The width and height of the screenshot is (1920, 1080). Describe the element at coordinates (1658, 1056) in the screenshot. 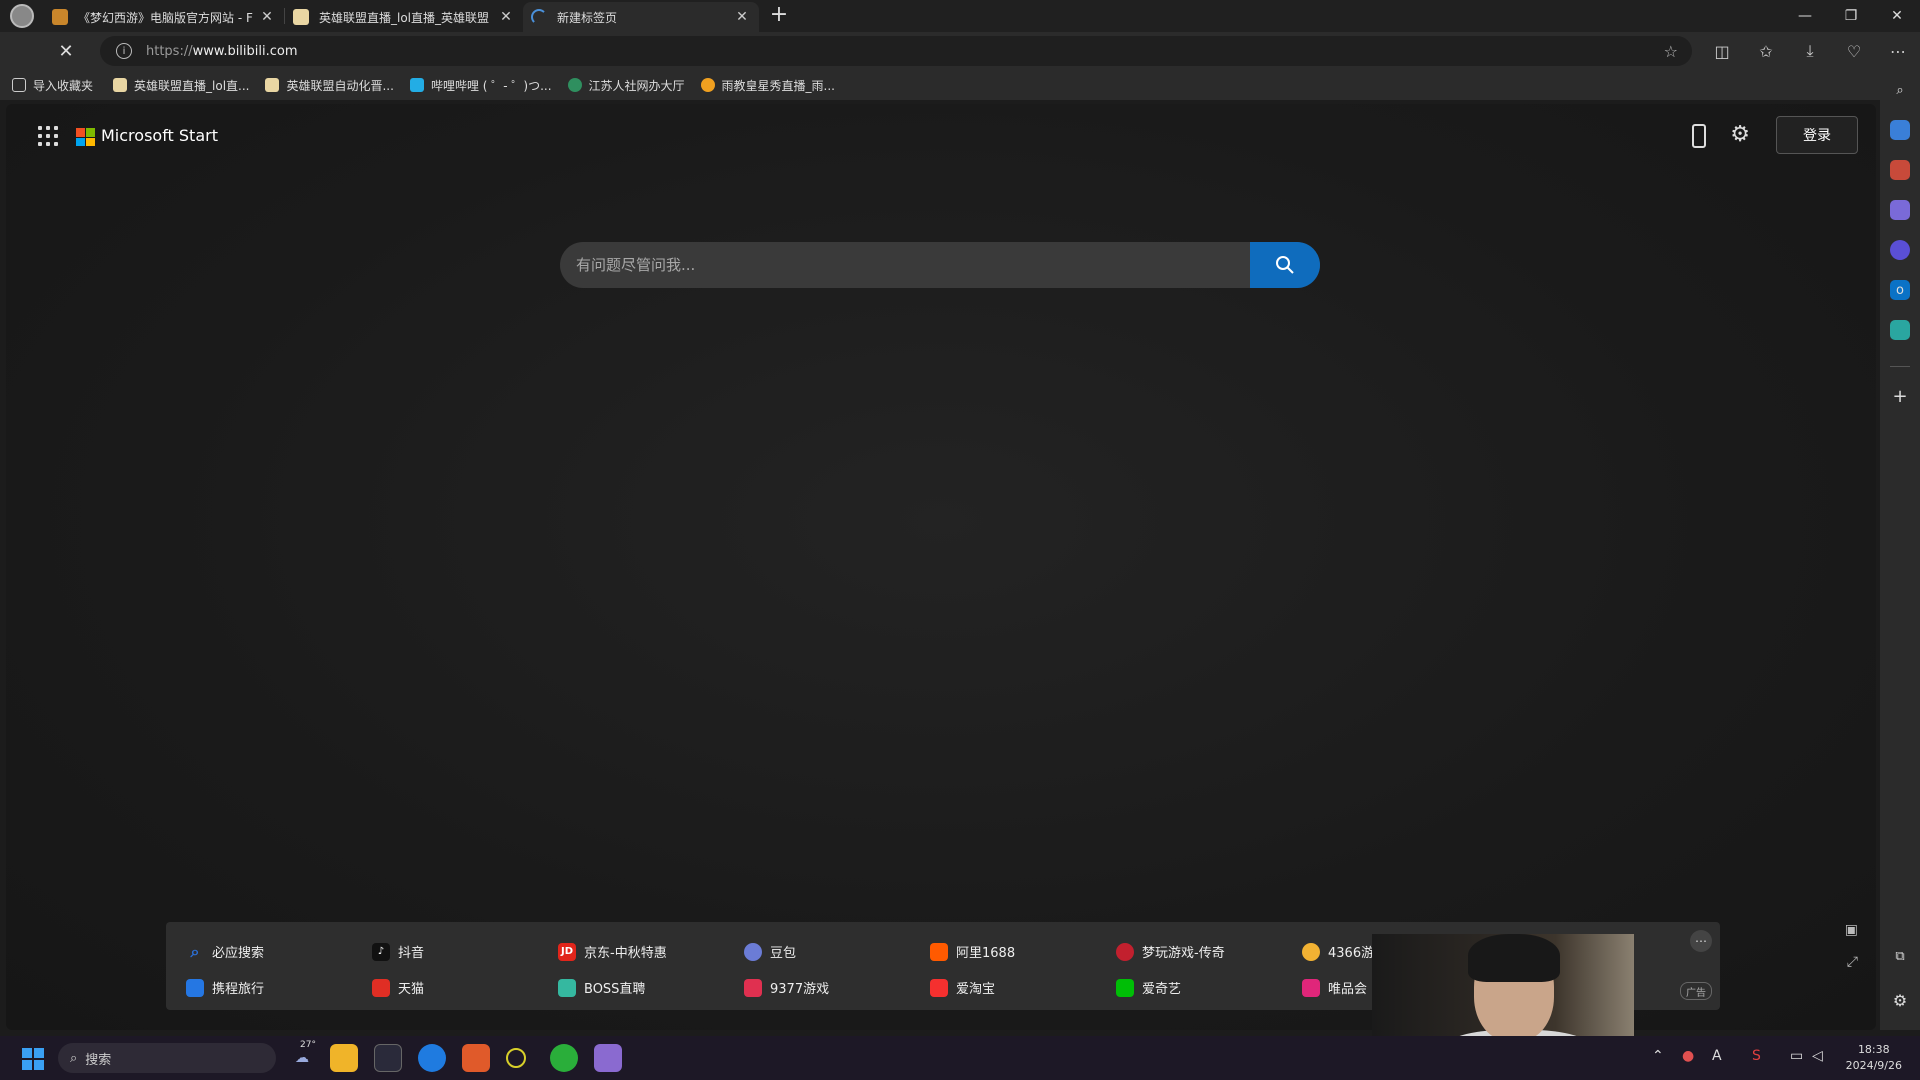

I see `tray-chevron-icon: ⌃` at that location.